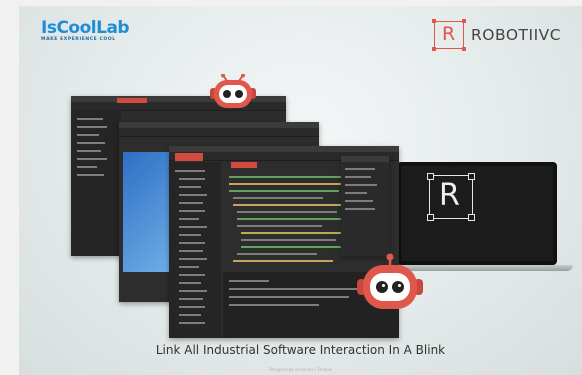  Describe the element at coordinates (78, 39) in the screenshot. I see `iscoollab-tagline: MAKE EXPERIENCE COOL` at that location.